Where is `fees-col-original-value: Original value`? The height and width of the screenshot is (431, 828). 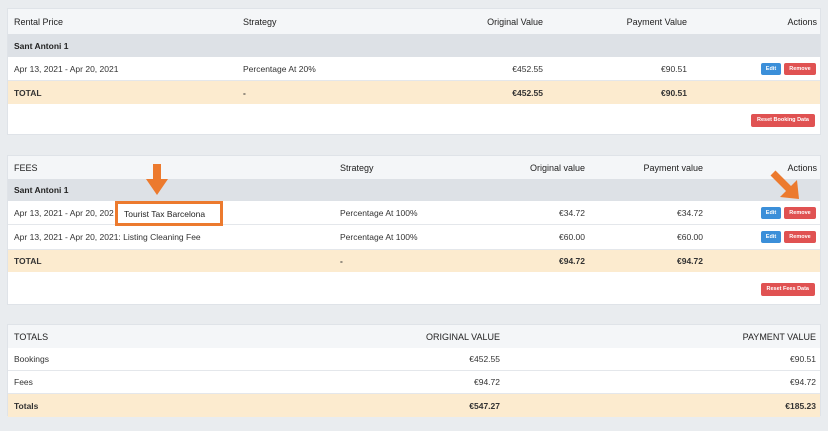
fees-col-original-value: Original value is located at coordinates (557, 167).